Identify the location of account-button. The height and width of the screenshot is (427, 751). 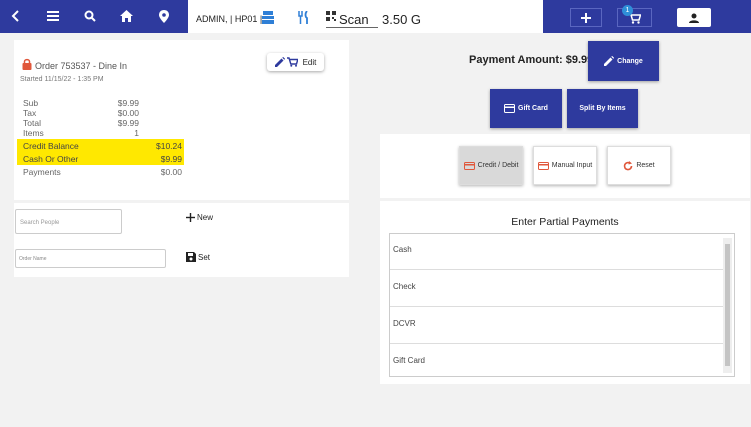
(694, 17).